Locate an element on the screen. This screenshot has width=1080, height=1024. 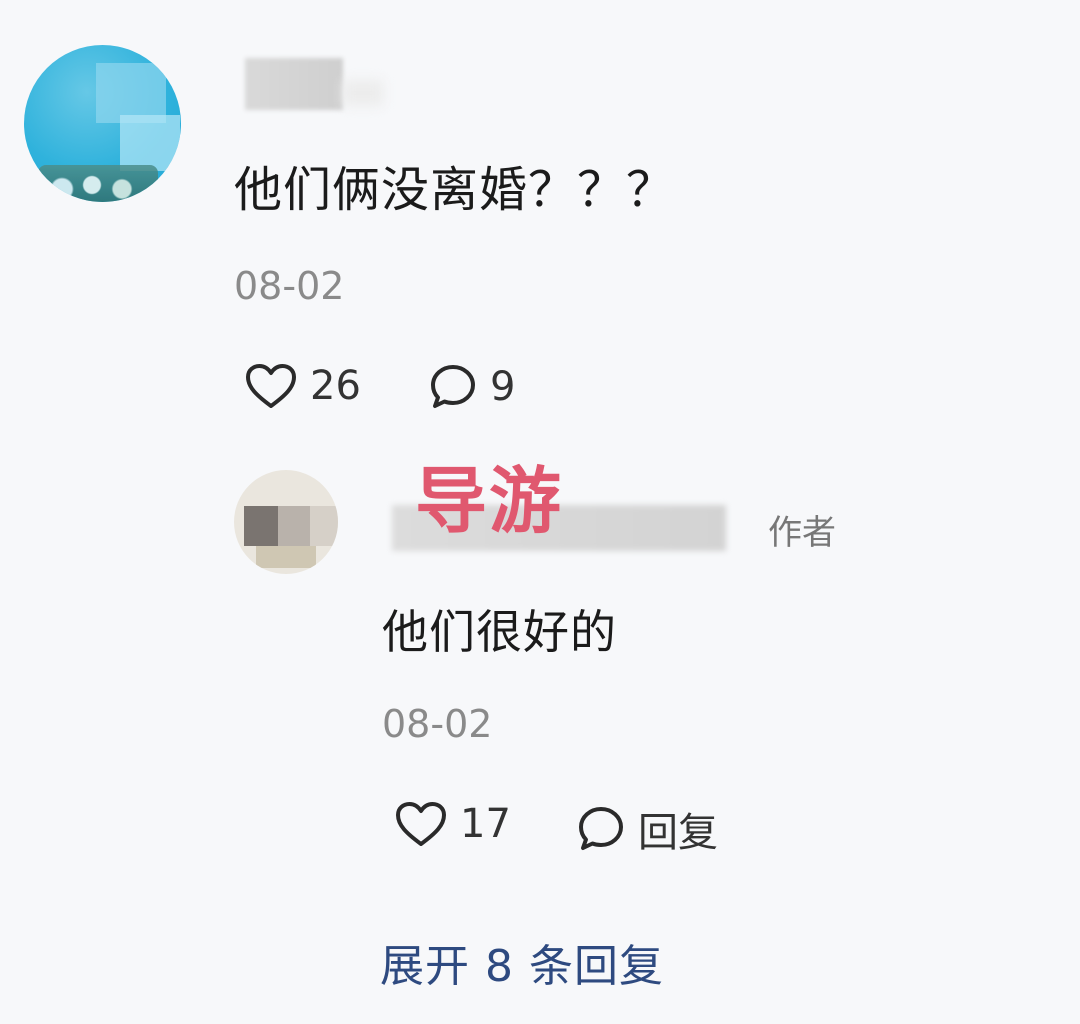
comment-reply-button: 9 is located at coordinates (471, 387).